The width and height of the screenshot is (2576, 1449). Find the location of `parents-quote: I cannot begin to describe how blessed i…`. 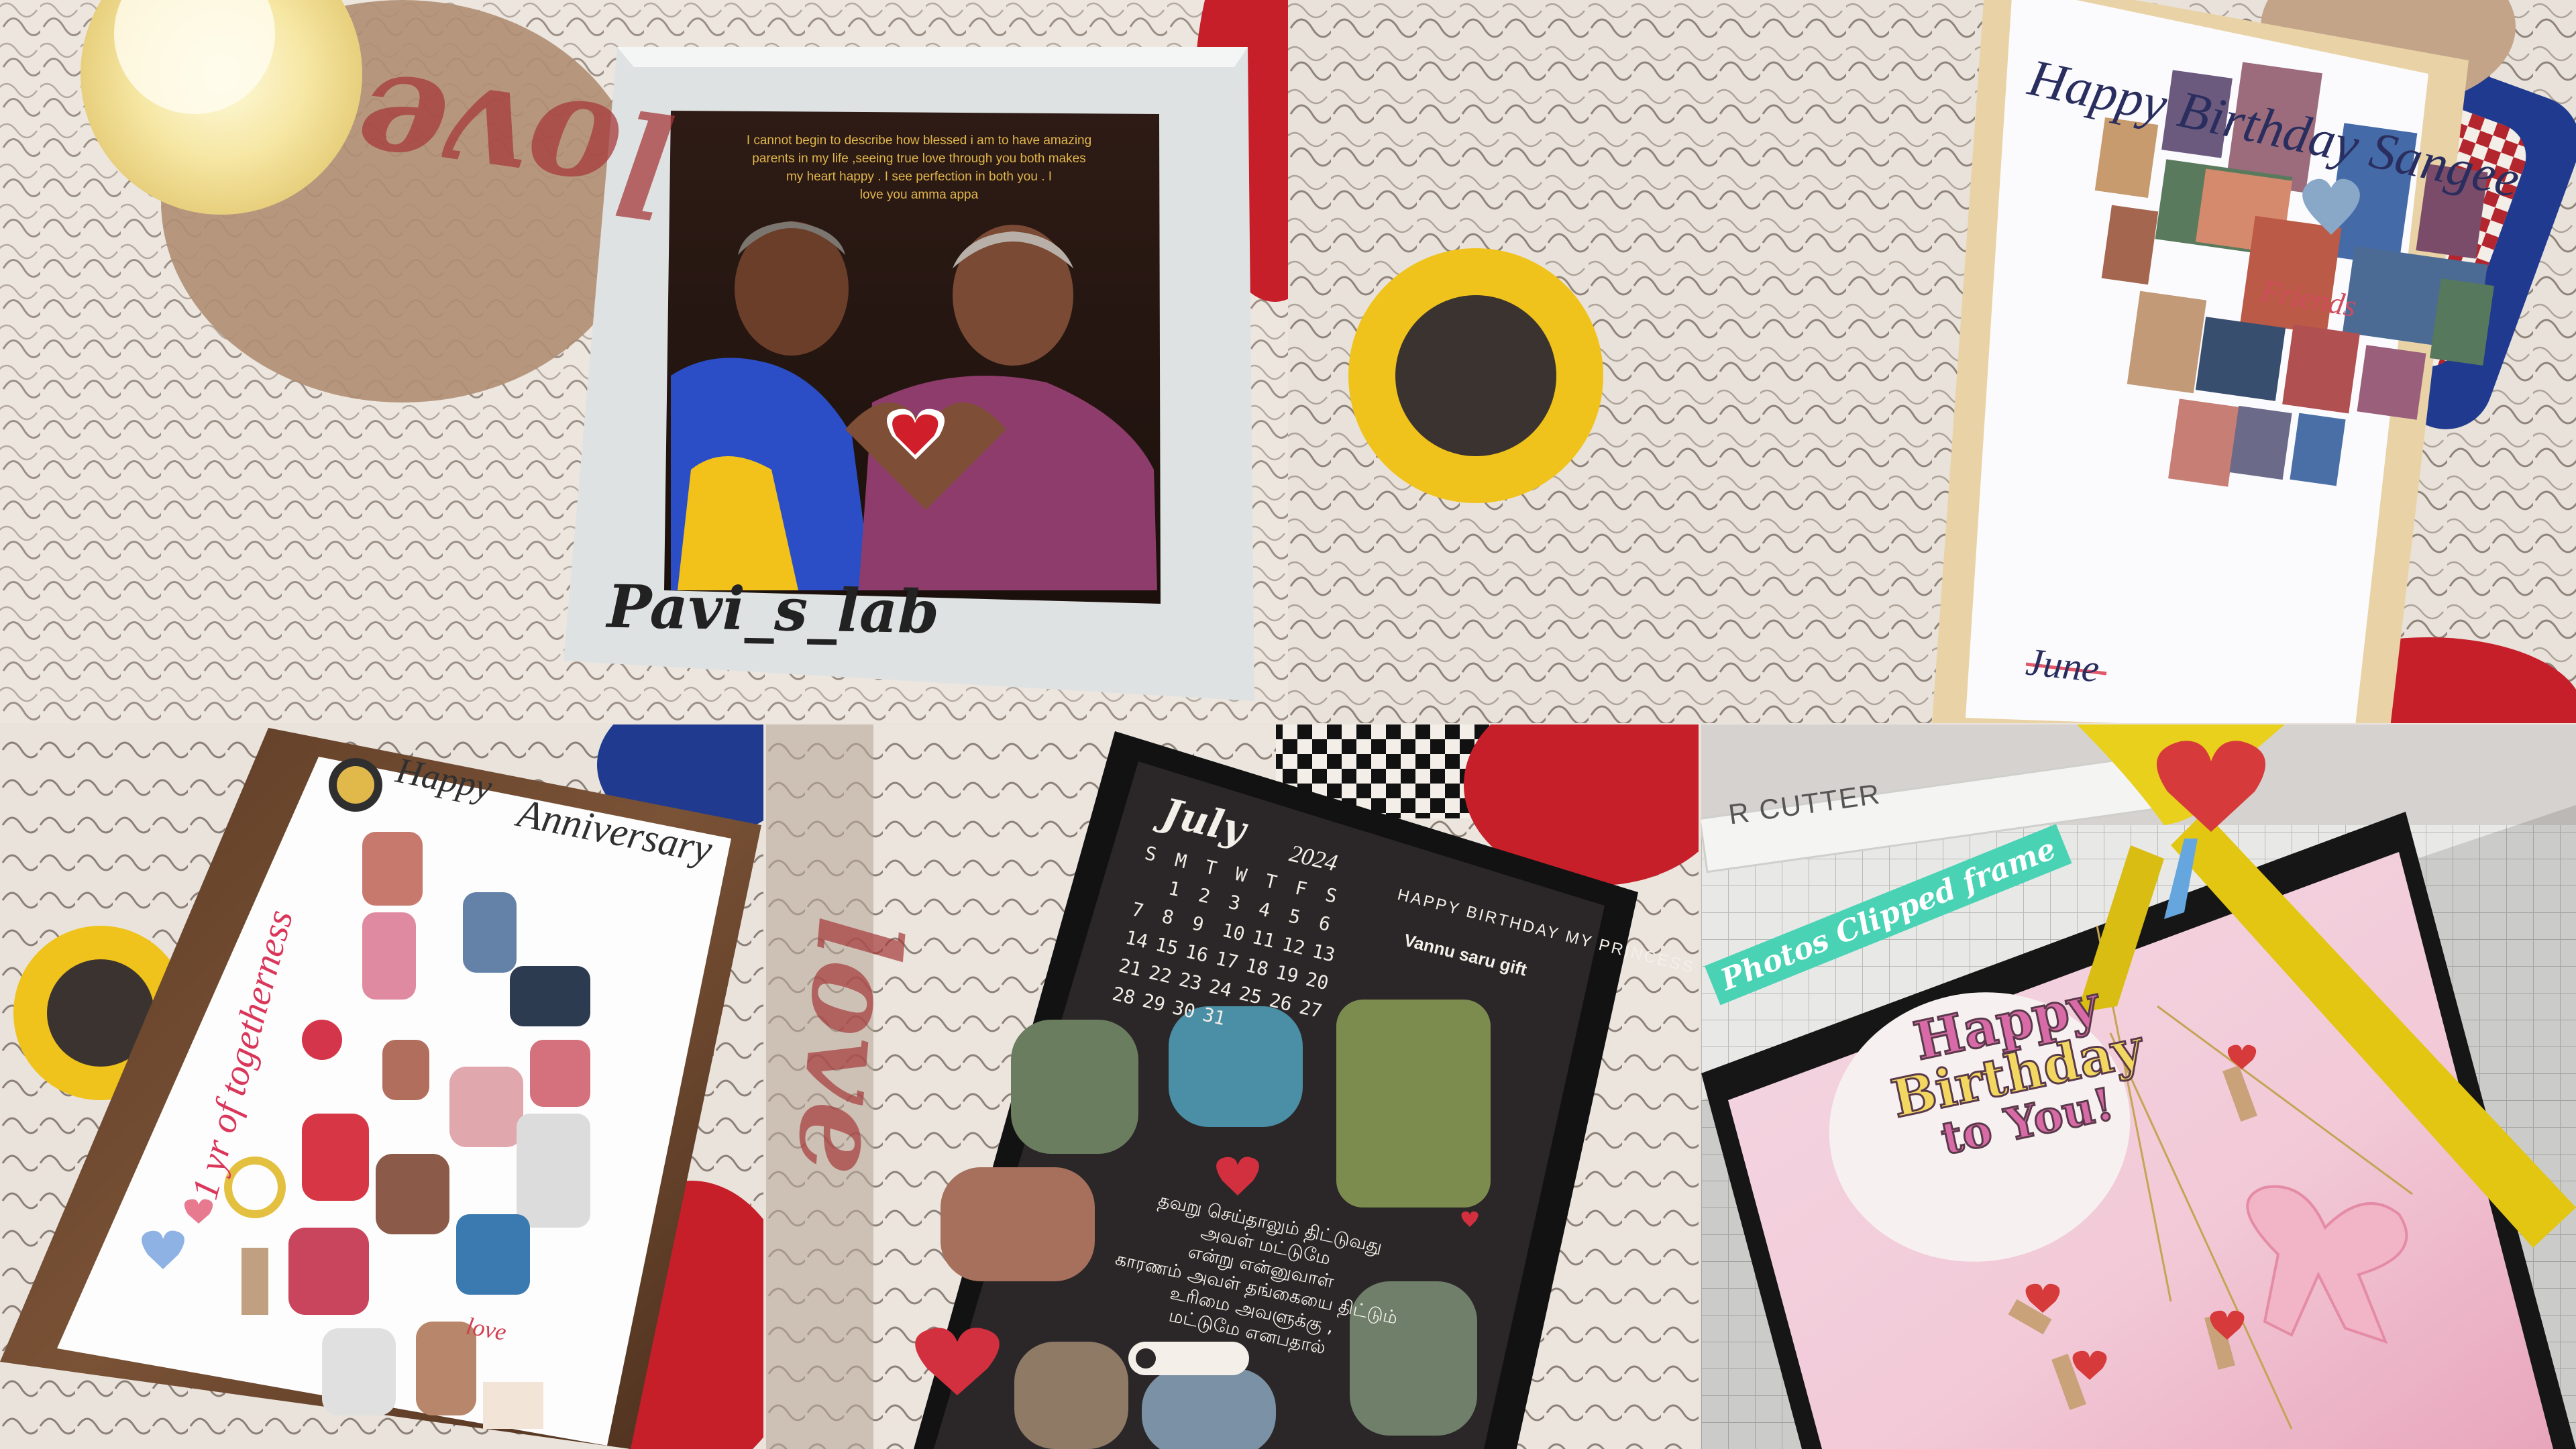

parents-quote: I cannot begin to describe how blessed i… is located at coordinates (919, 167).